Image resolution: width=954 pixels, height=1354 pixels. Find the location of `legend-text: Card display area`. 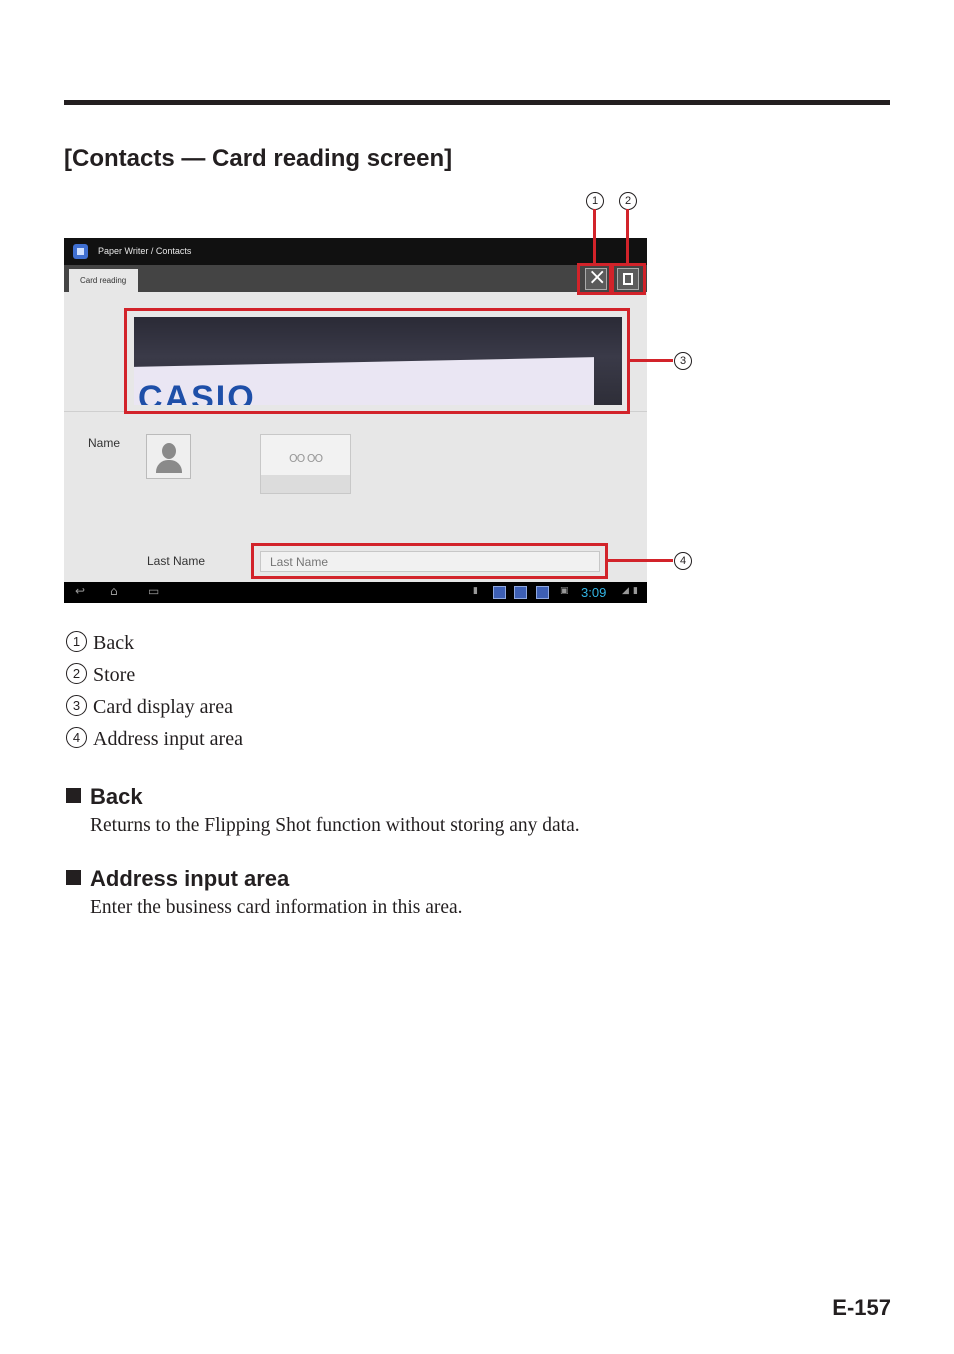

legend-text: Card display area is located at coordinates (163, 707).